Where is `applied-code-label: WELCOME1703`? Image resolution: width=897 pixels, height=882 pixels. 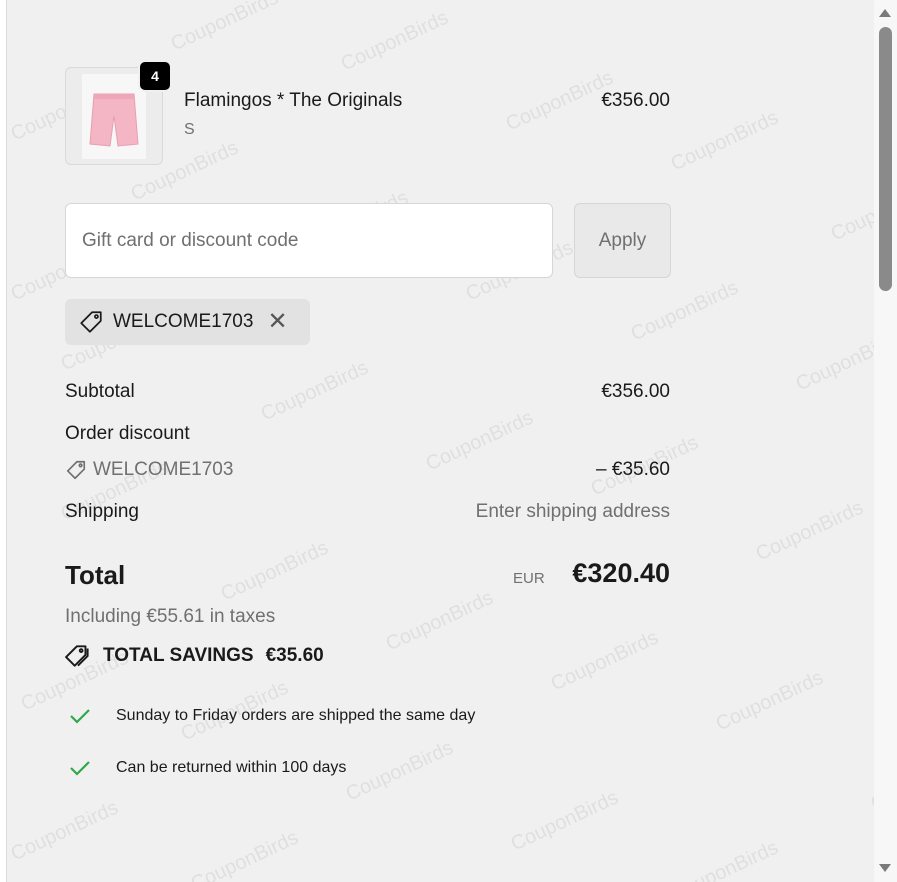 applied-code-label: WELCOME1703 is located at coordinates (183, 321).